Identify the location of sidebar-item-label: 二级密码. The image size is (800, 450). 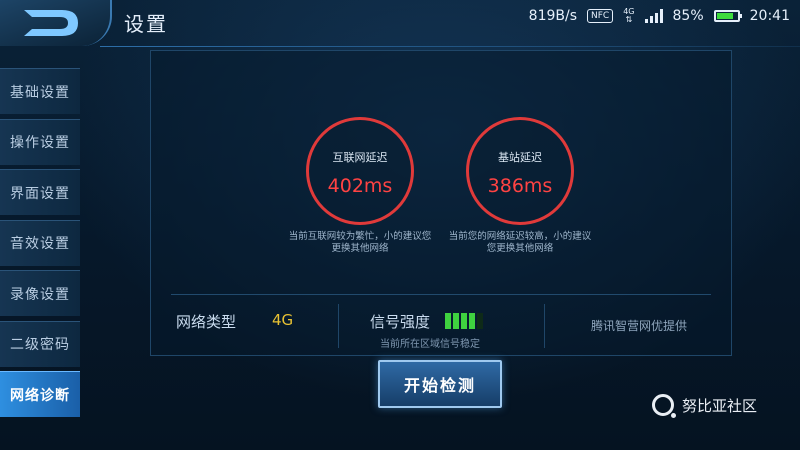
(40, 345).